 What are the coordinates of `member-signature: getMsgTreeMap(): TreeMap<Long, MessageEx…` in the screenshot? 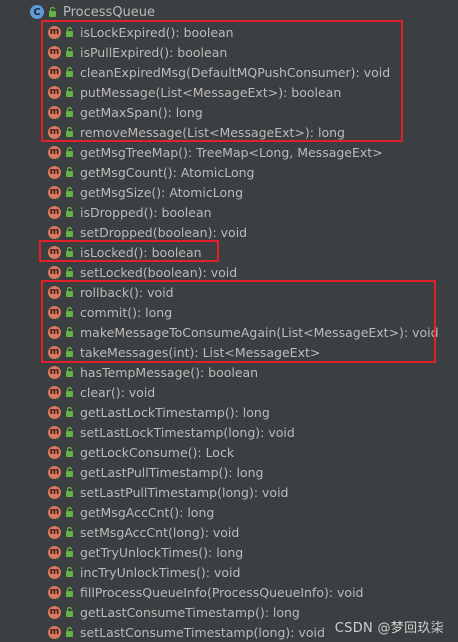 It's located at (231, 152).